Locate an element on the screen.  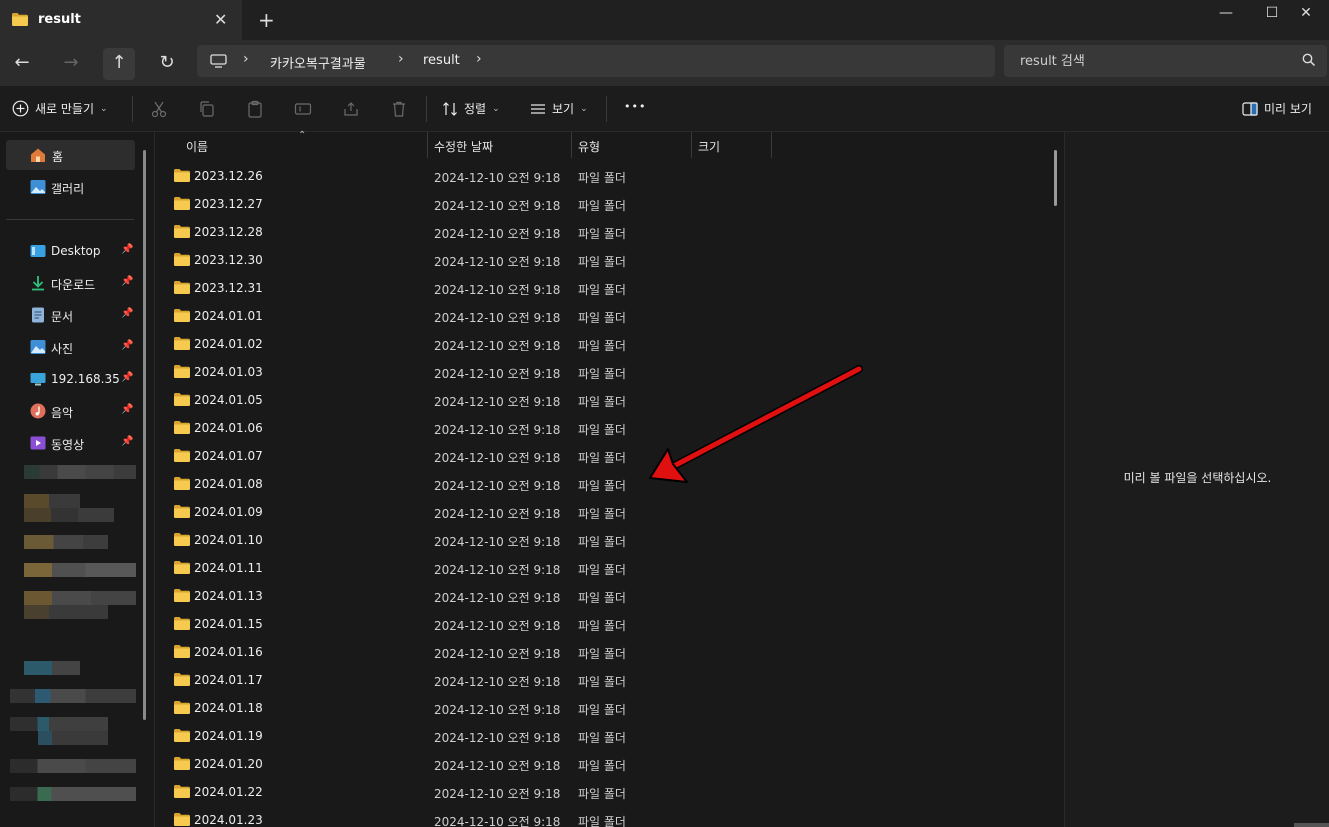
table-row: 2023.12.30 2024-12-10 오전 9:18 파일 폴더 is located at coordinates (612, 260).